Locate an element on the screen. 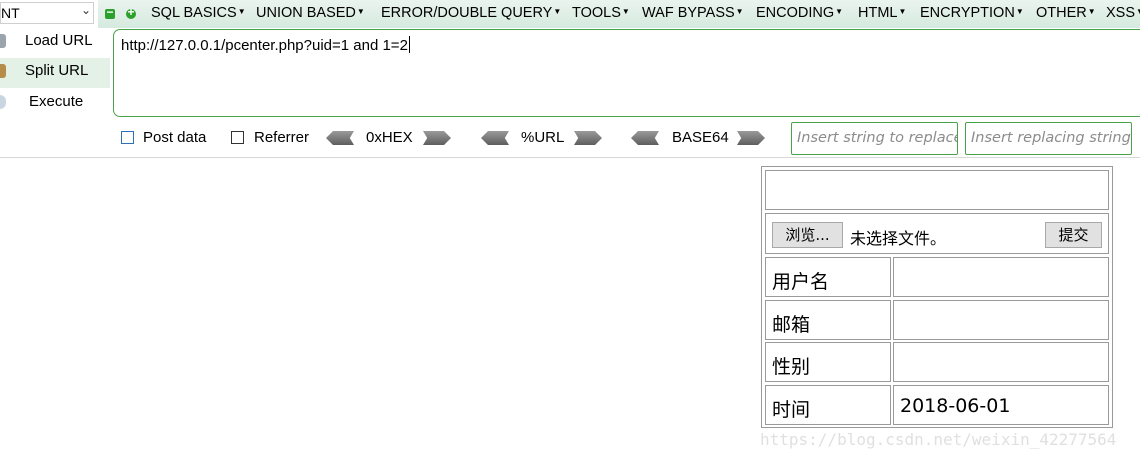 The height and width of the screenshot is (462, 1140). table-row: 用户名 is located at coordinates (828, 277).